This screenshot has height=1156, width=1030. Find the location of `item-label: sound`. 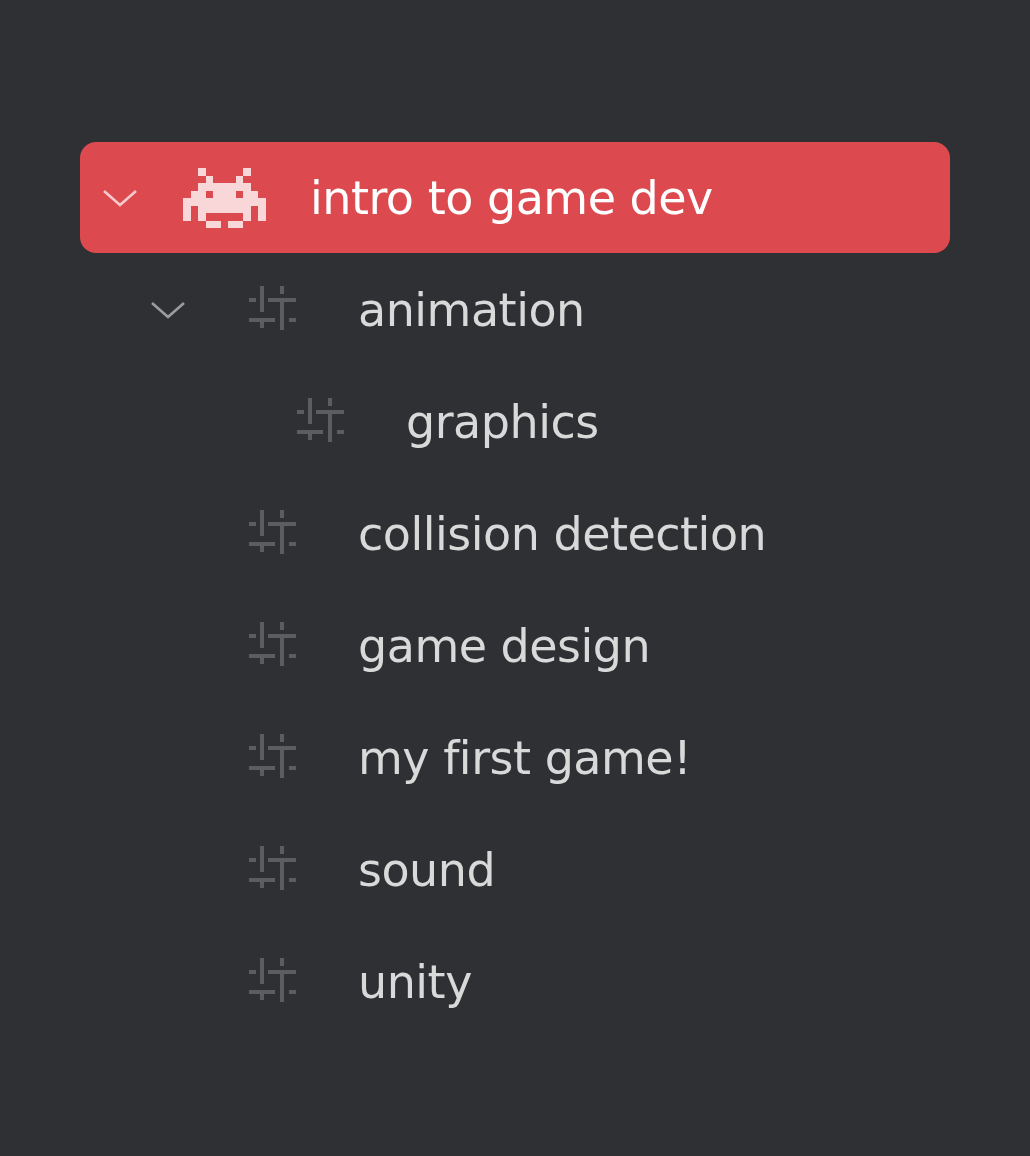

item-label: sound is located at coordinates (427, 870).